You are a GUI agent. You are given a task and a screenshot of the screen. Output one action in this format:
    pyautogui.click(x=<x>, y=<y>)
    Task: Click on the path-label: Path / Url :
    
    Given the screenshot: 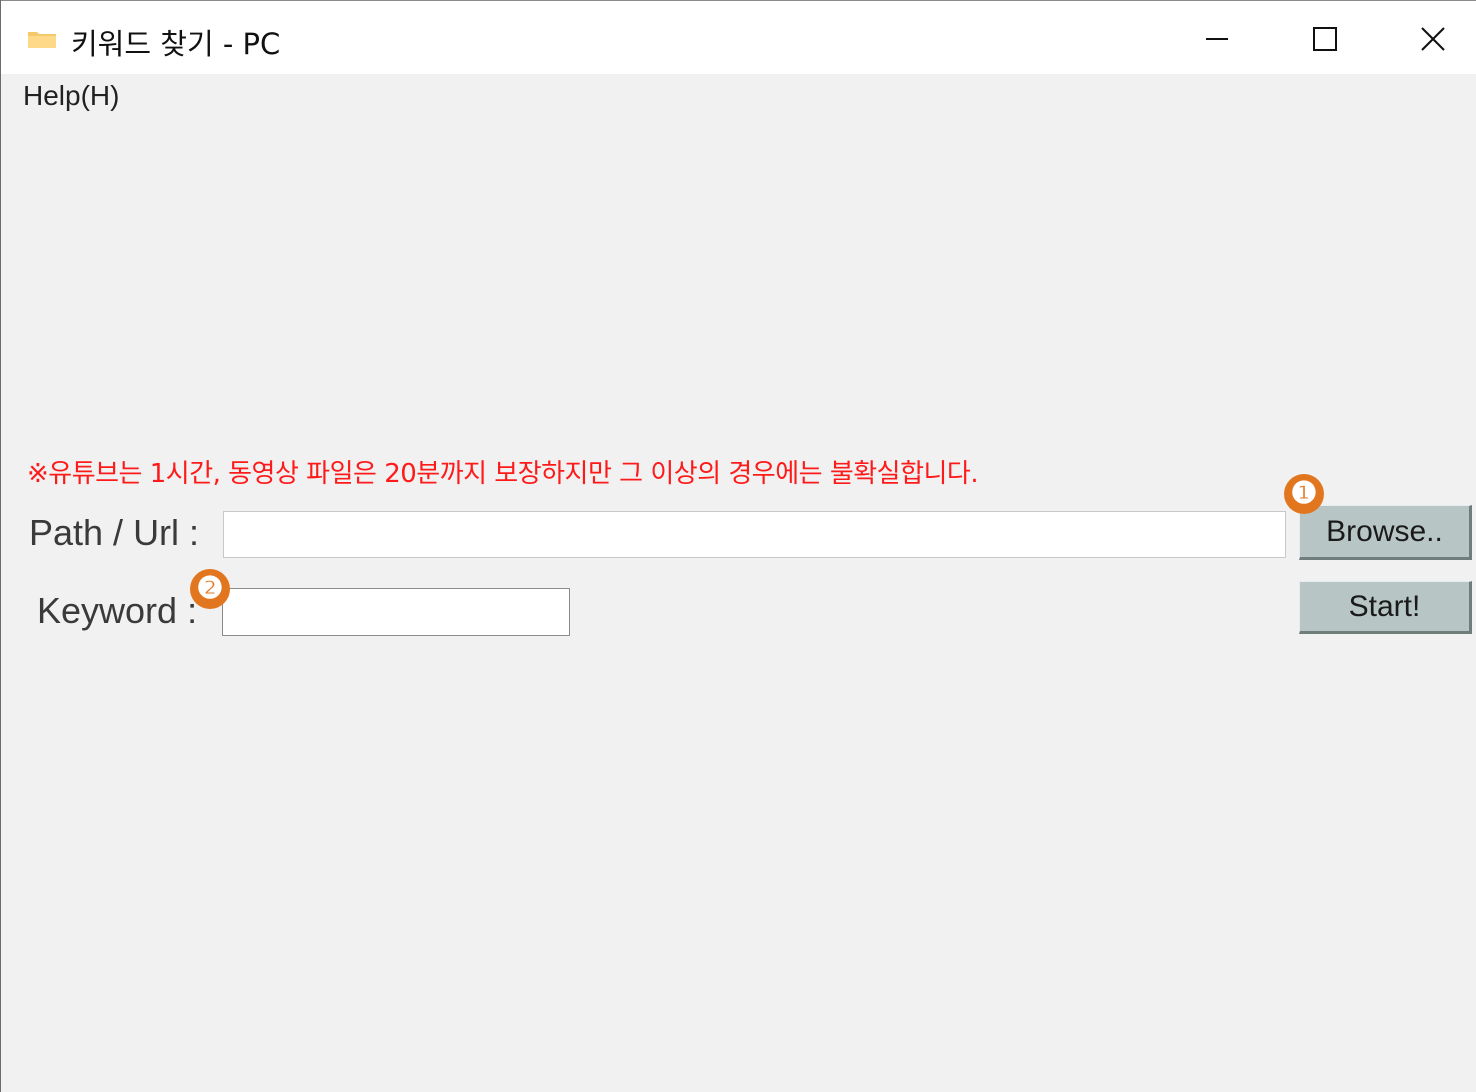 What is the action you would take?
    pyautogui.click(x=114, y=532)
    